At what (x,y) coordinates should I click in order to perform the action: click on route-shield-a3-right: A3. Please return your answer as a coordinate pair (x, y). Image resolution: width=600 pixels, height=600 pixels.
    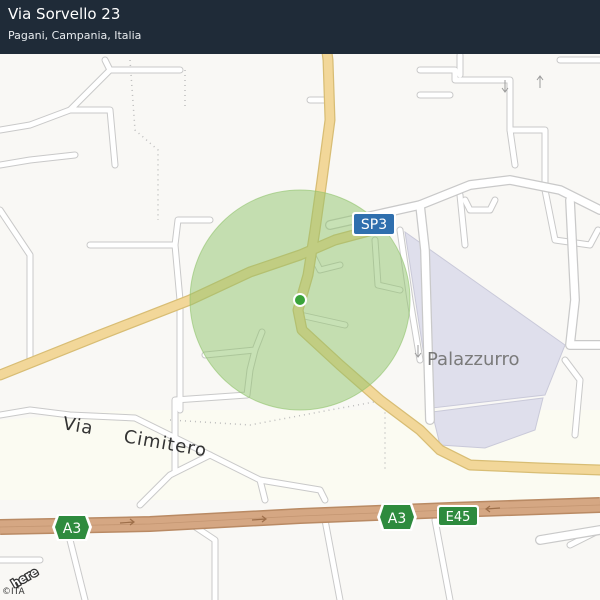
    Looking at the image, I should click on (397, 517).